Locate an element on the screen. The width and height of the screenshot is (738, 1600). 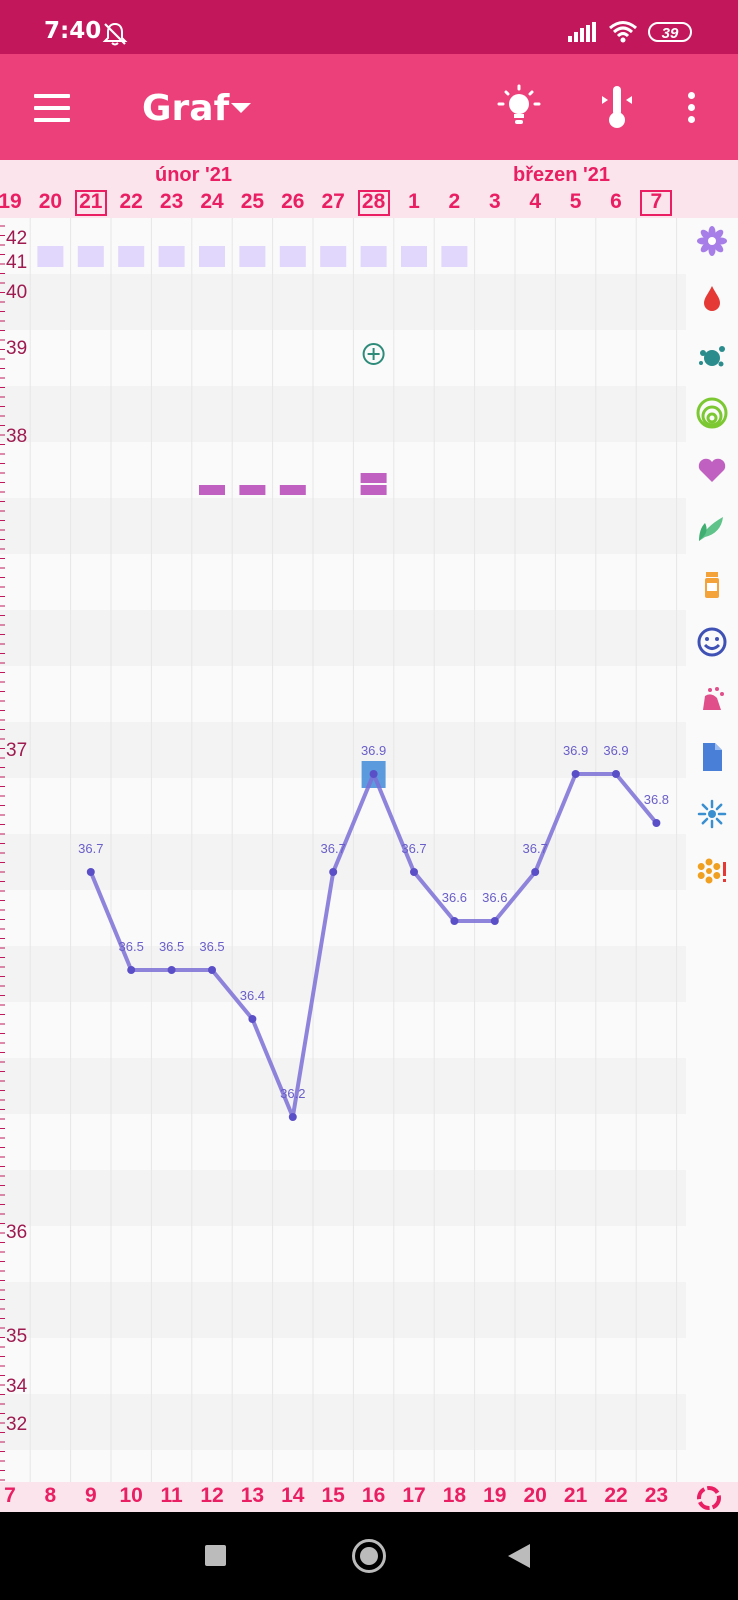
hand-icon is located at coordinates (712, 699).